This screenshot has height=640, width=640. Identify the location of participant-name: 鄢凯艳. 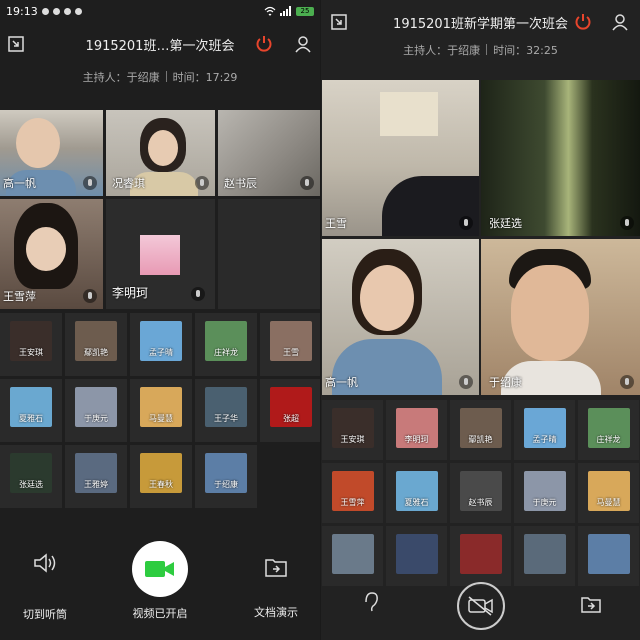
(480, 439).